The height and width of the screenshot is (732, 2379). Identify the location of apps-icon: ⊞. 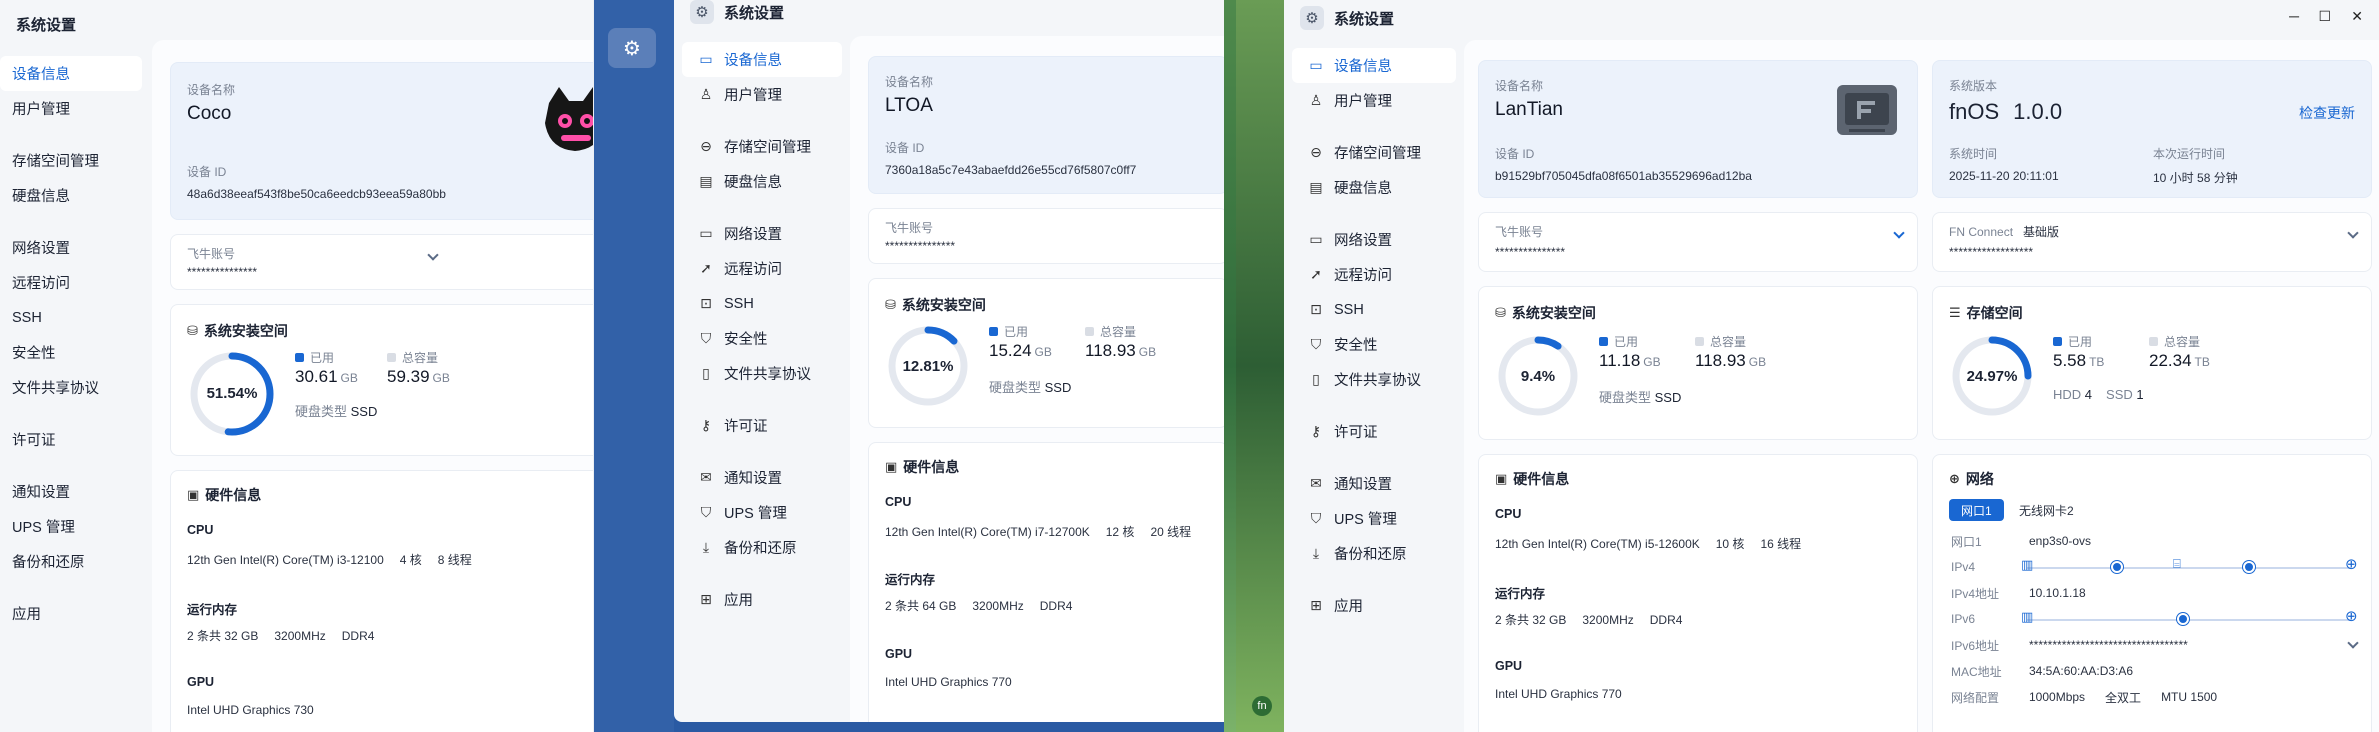
(1316, 605).